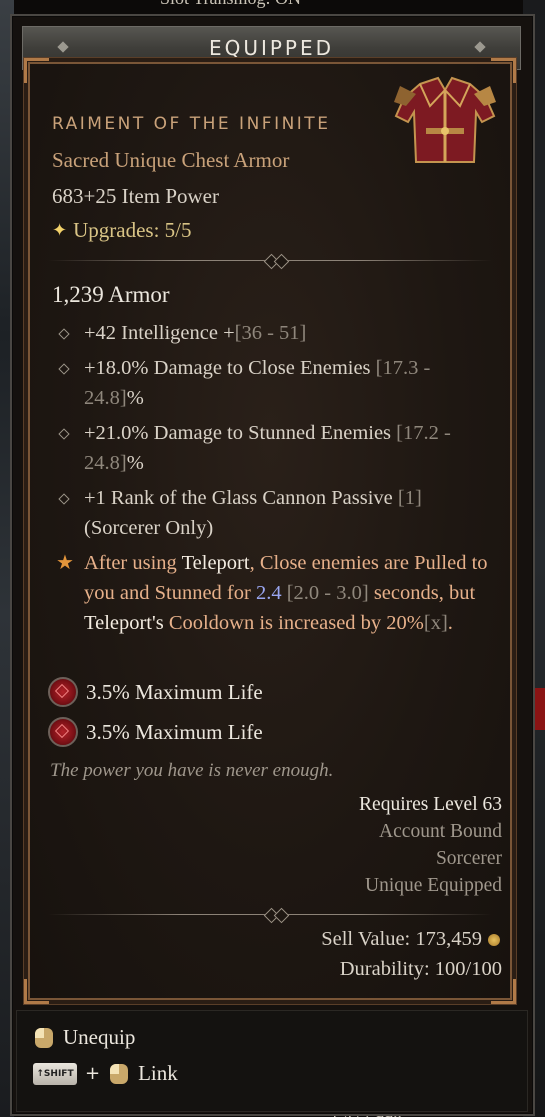 This screenshot has height=1117, width=545. I want to click on upgrade-spark-icon: ✦, so click(60, 230).